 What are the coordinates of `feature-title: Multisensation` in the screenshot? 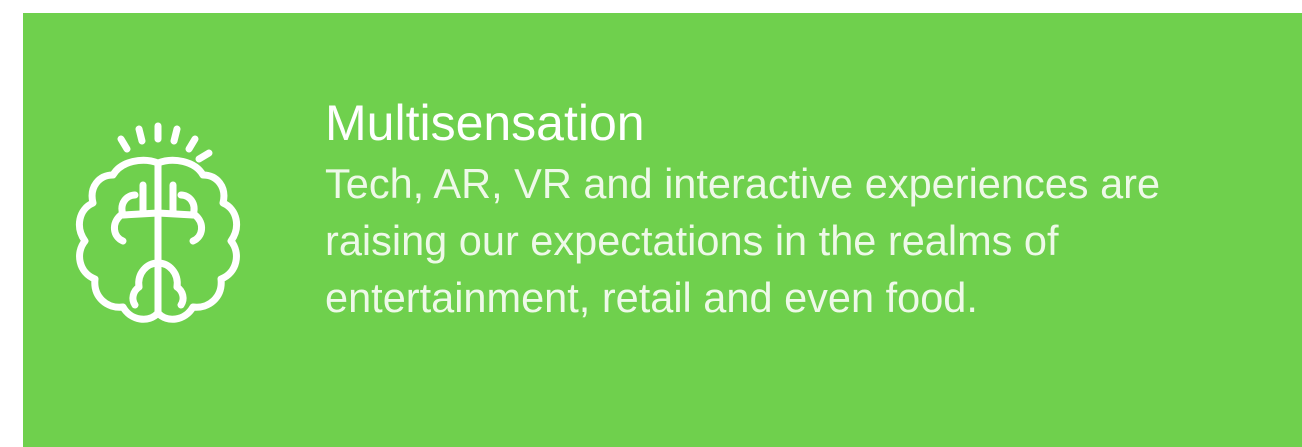 It's located at (485, 123).